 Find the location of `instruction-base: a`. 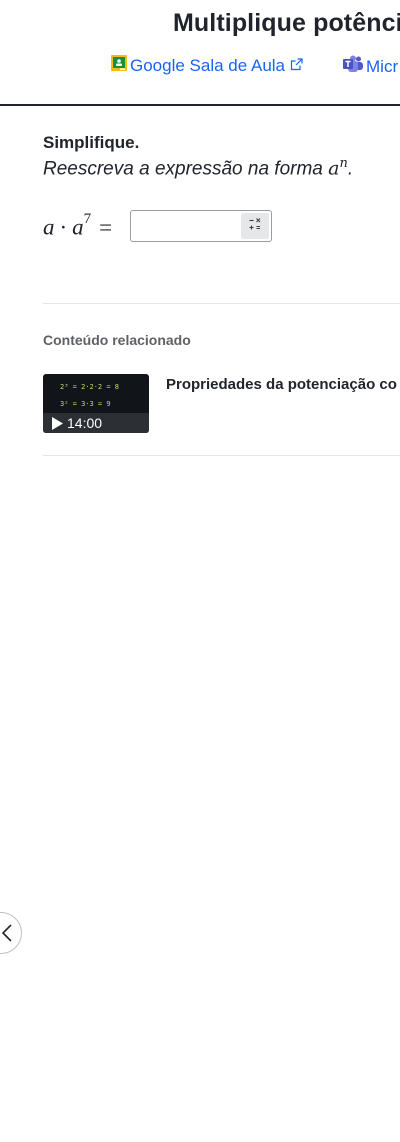

instruction-base: a is located at coordinates (334, 168).